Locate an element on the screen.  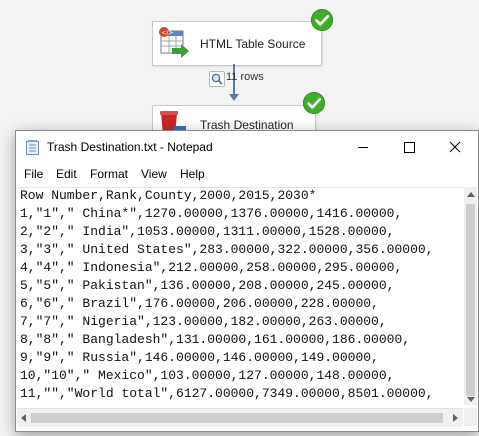
menu-view: View is located at coordinates (154, 174).